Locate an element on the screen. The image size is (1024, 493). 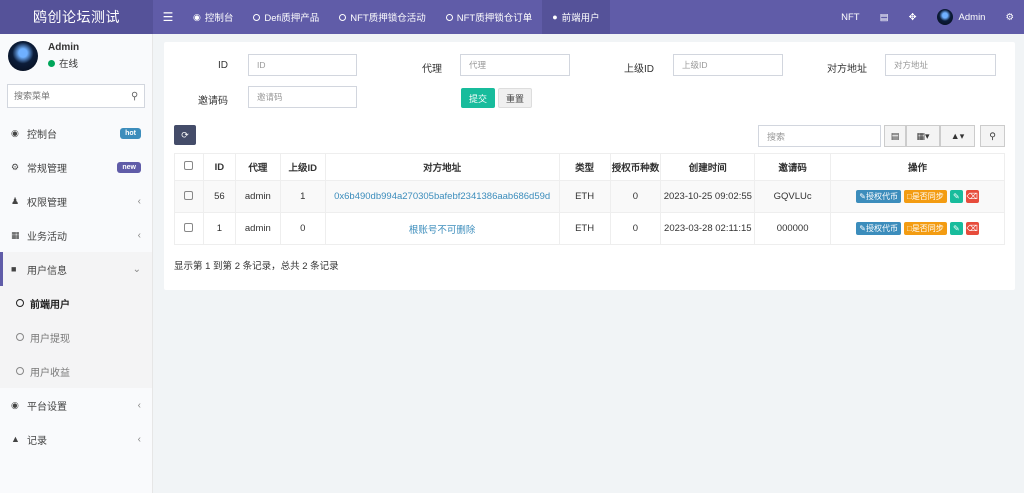
sidebar-item-dashboard: ◉ 控制台 hot is located at coordinates (76, 133).